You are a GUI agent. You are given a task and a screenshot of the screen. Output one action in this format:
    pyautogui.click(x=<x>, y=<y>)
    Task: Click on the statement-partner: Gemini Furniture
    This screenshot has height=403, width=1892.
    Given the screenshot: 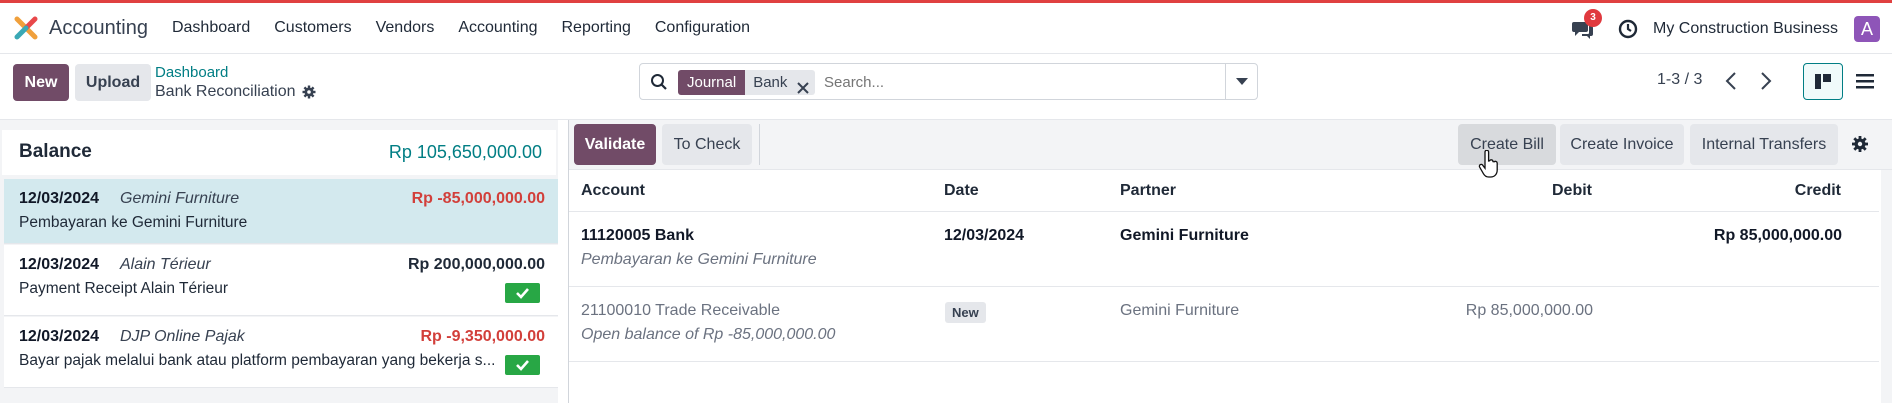 What is the action you would take?
    pyautogui.click(x=180, y=198)
    